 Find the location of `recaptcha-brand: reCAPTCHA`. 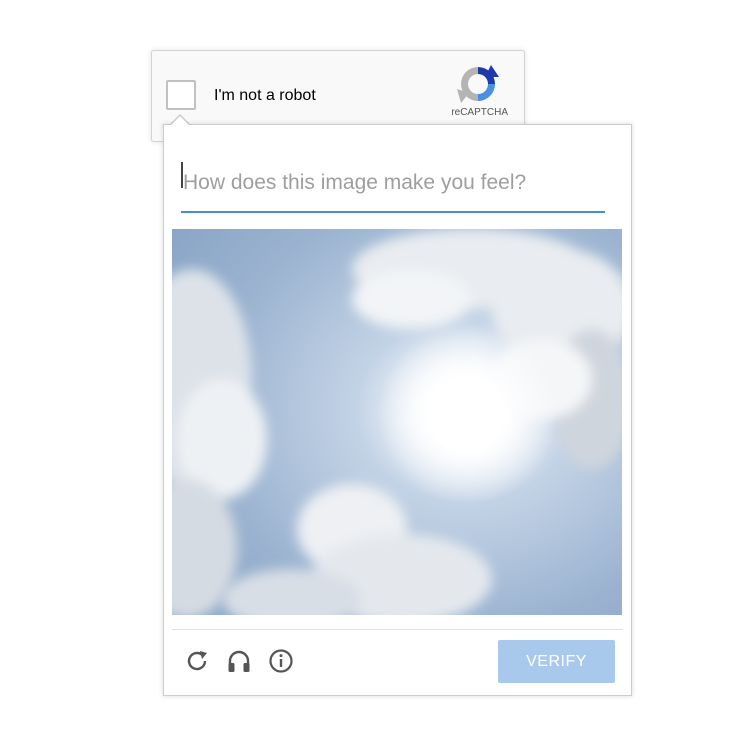

recaptcha-brand: reCAPTCHA is located at coordinates (479, 112).